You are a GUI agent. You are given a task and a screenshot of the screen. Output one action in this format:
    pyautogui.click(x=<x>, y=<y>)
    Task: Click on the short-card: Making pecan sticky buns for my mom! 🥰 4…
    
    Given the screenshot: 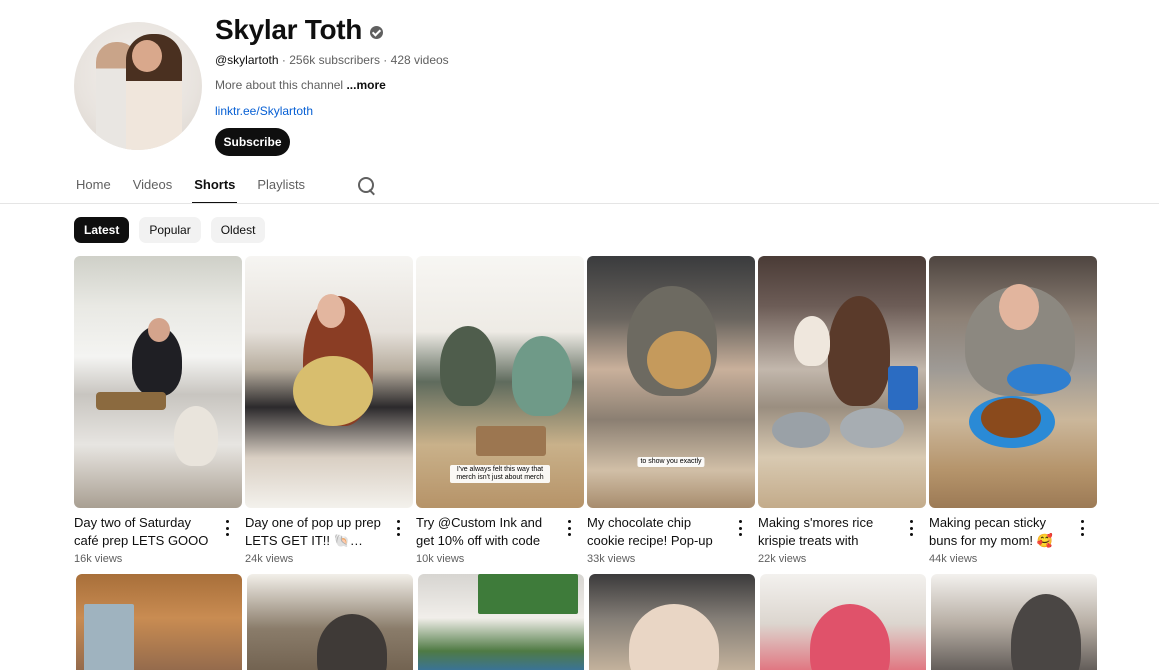 What is the action you would take?
    pyautogui.click(x=1013, y=413)
    